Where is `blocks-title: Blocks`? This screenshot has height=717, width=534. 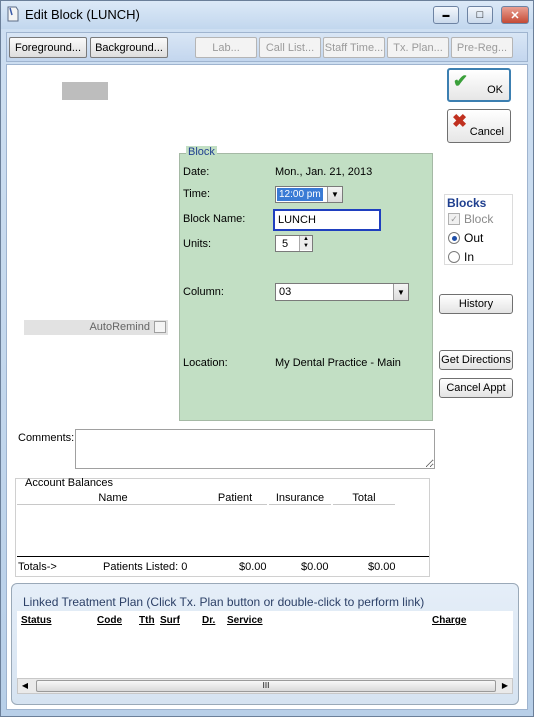 blocks-title: Blocks is located at coordinates (467, 203).